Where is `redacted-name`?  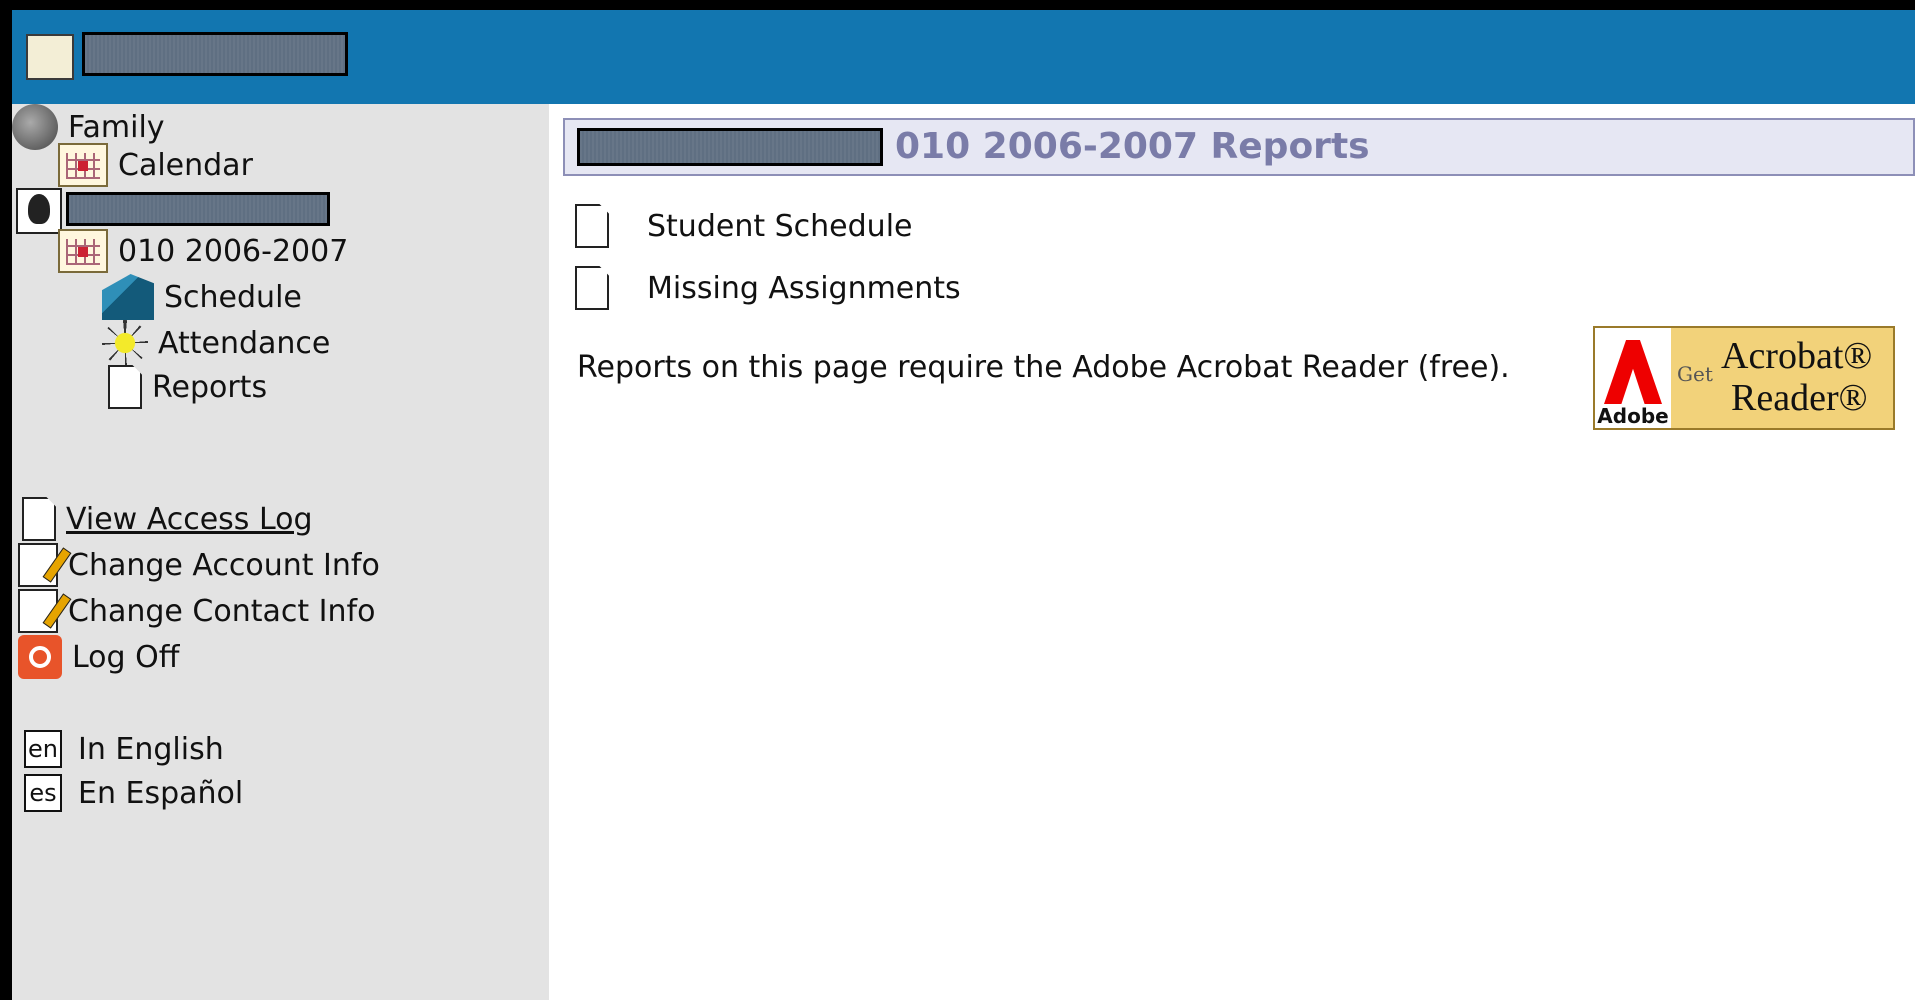 redacted-name is located at coordinates (215, 54).